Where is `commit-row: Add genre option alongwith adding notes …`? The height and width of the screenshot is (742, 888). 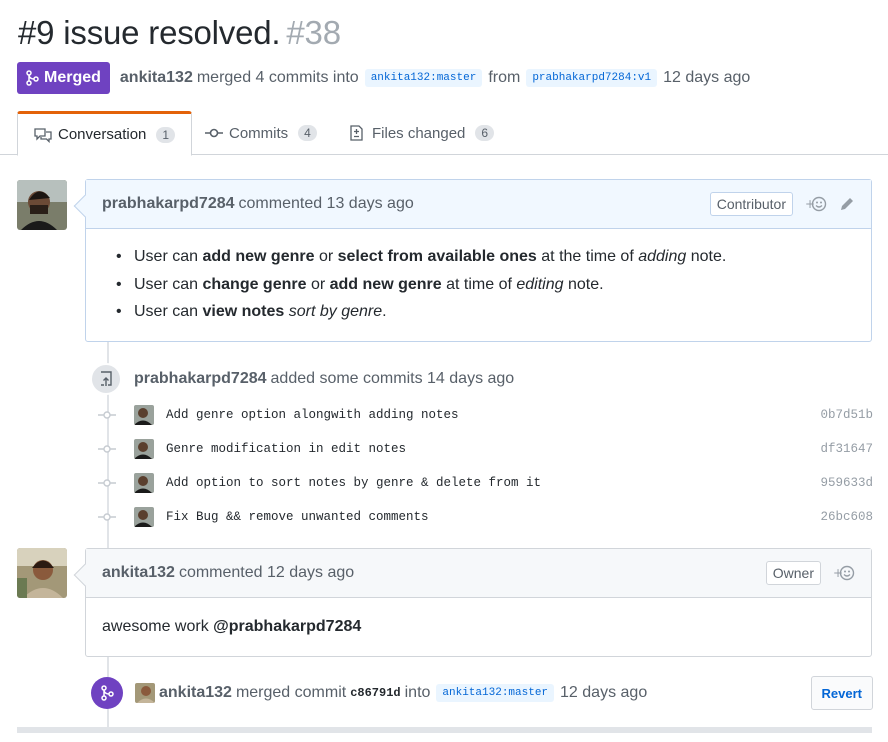
commit-row: Add genre option alongwith adding notes … is located at coordinates (485, 415).